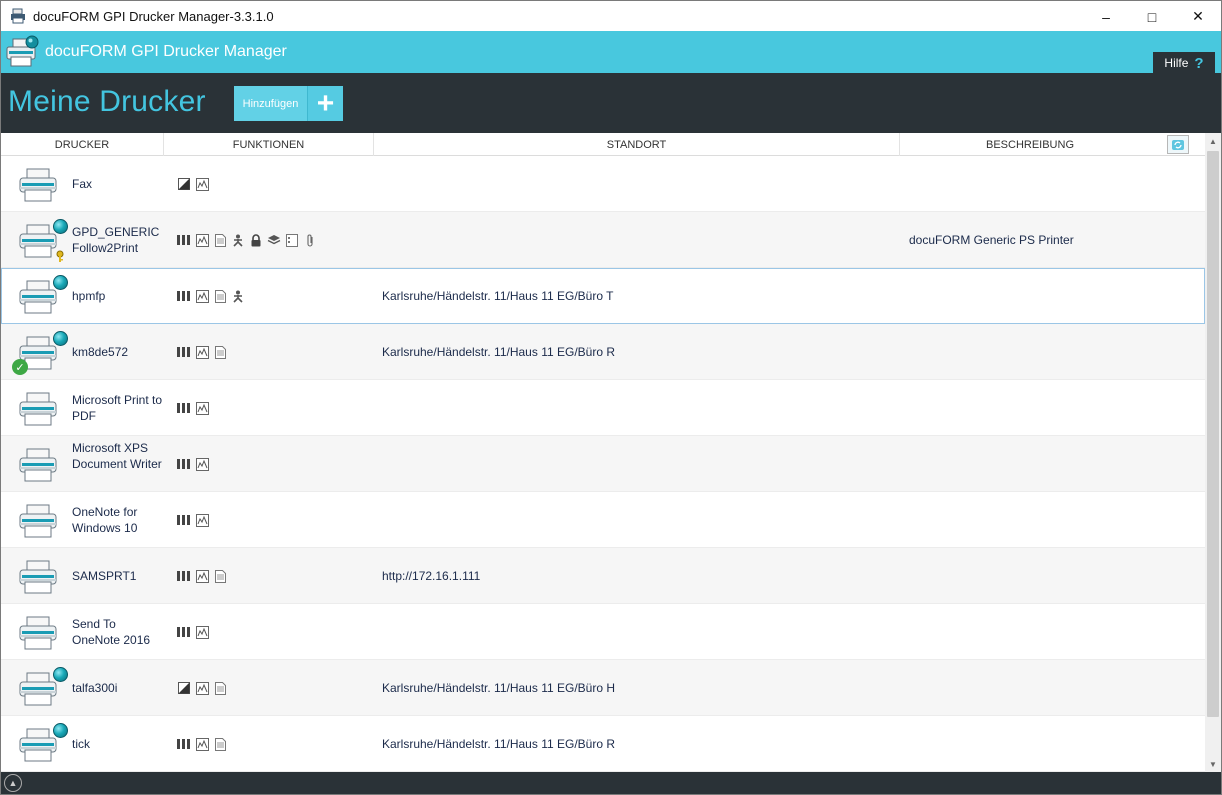  What do you see at coordinates (1176, 63) in the screenshot?
I see `help-label: Hilfe` at bounding box center [1176, 63].